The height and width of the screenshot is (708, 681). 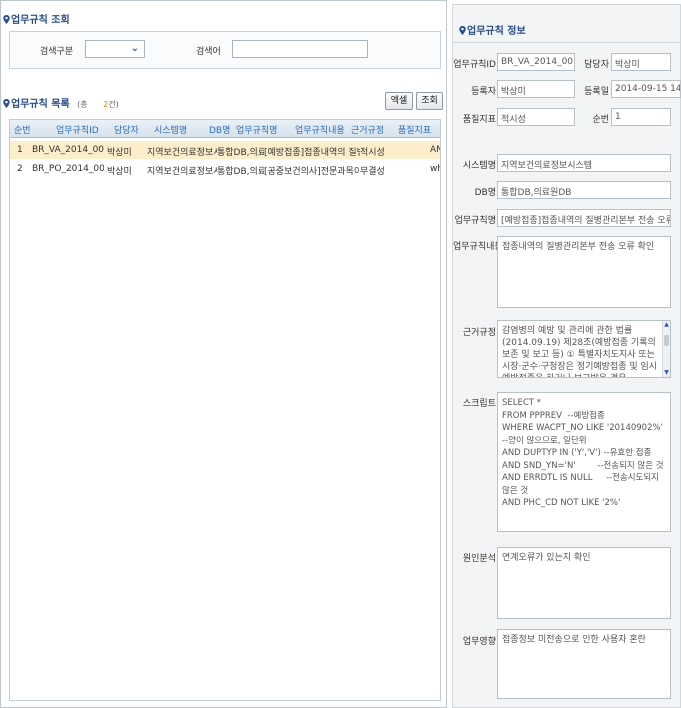 What do you see at coordinates (367, 129) in the screenshot?
I see `column-header: 근거규정` at bounding box center [367, 129].